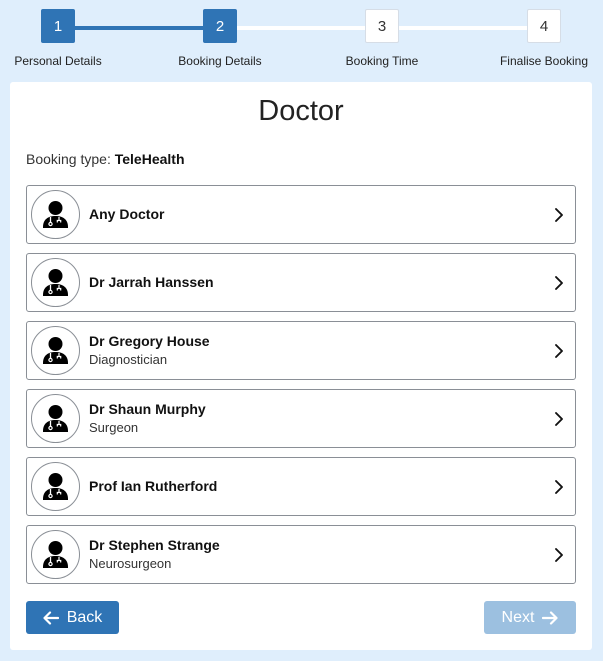 Image resolution: width=603 pixels, height=661 pixels. Describe the element at coordinates (301, 418) in the screenshot. I see `doctor-option: Dr Shaun Murphy Surgeon` at that location.